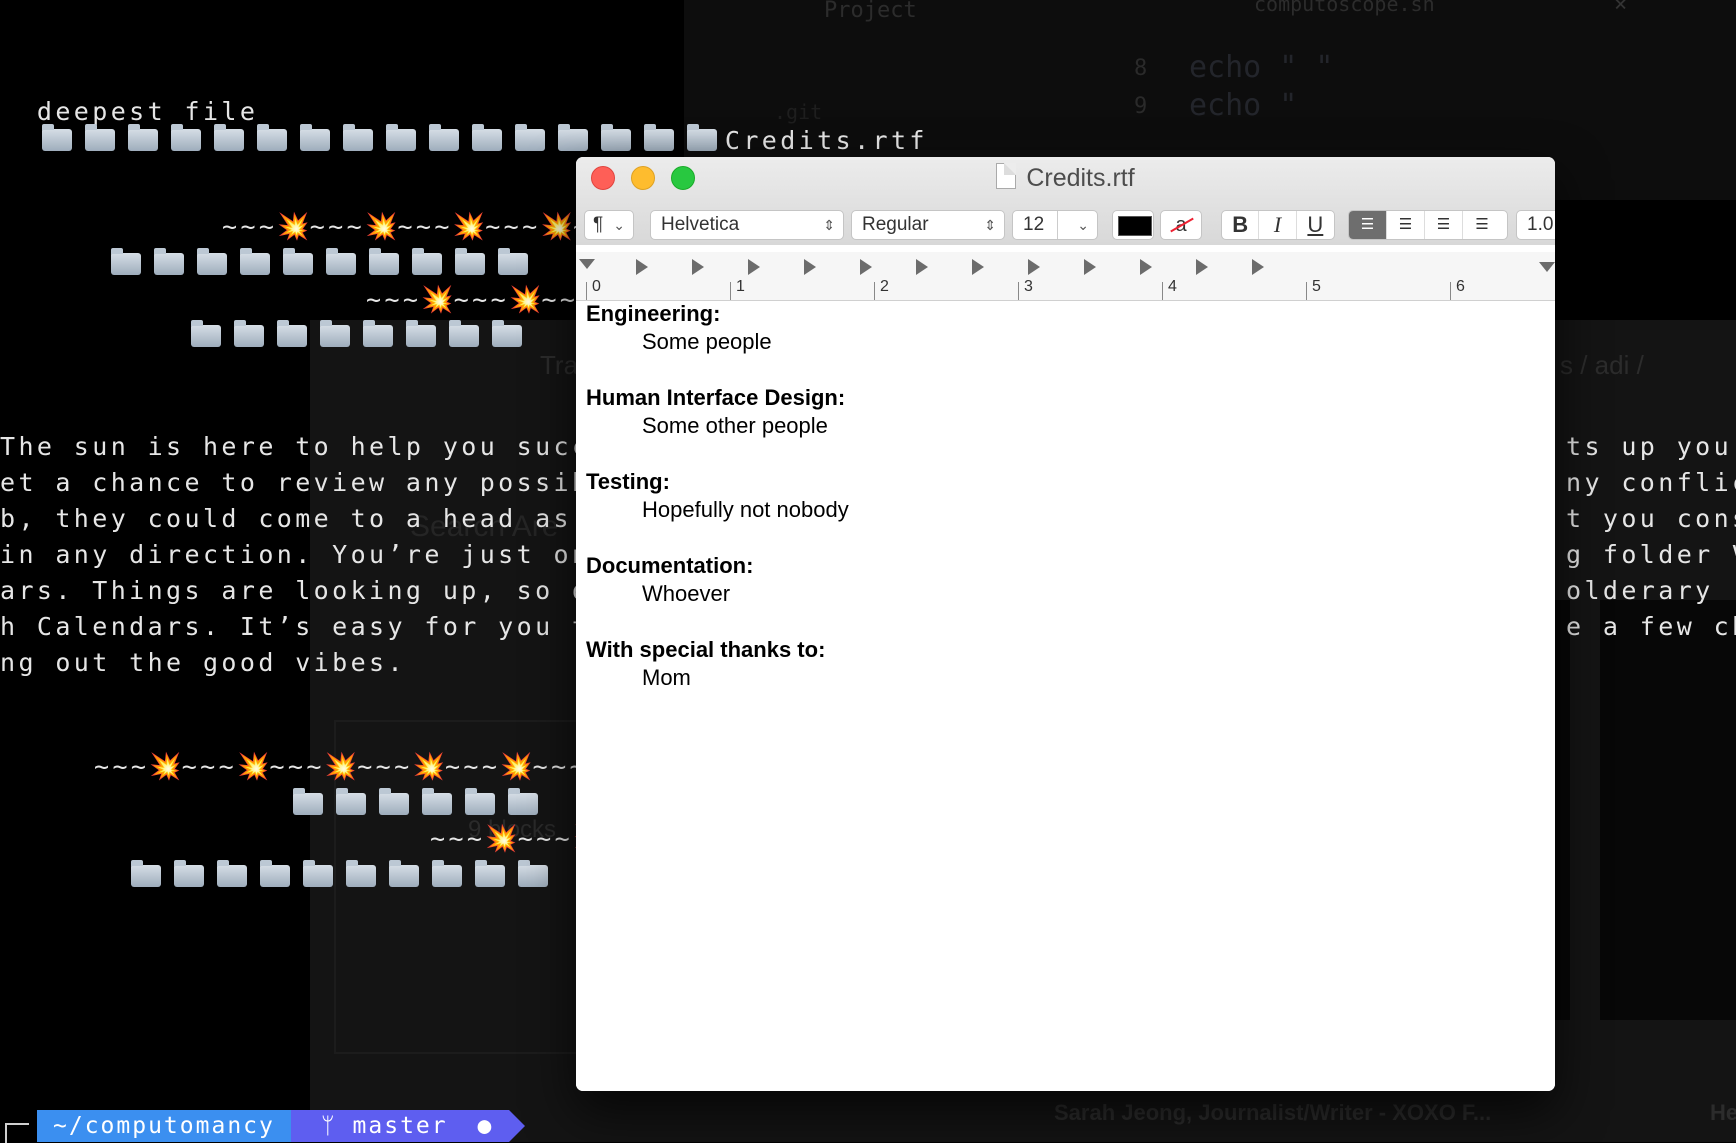 The image size is (1736, 1143). I want to click on browser-video-caption: He, so click(1723, 1113).